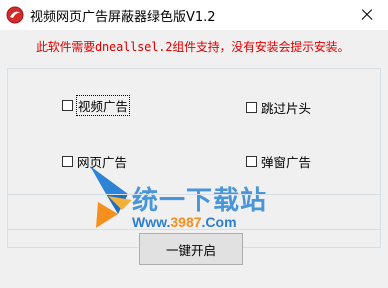 This screenshot has height=288, width=388. I want to click on app-icon, so click(15, 15).